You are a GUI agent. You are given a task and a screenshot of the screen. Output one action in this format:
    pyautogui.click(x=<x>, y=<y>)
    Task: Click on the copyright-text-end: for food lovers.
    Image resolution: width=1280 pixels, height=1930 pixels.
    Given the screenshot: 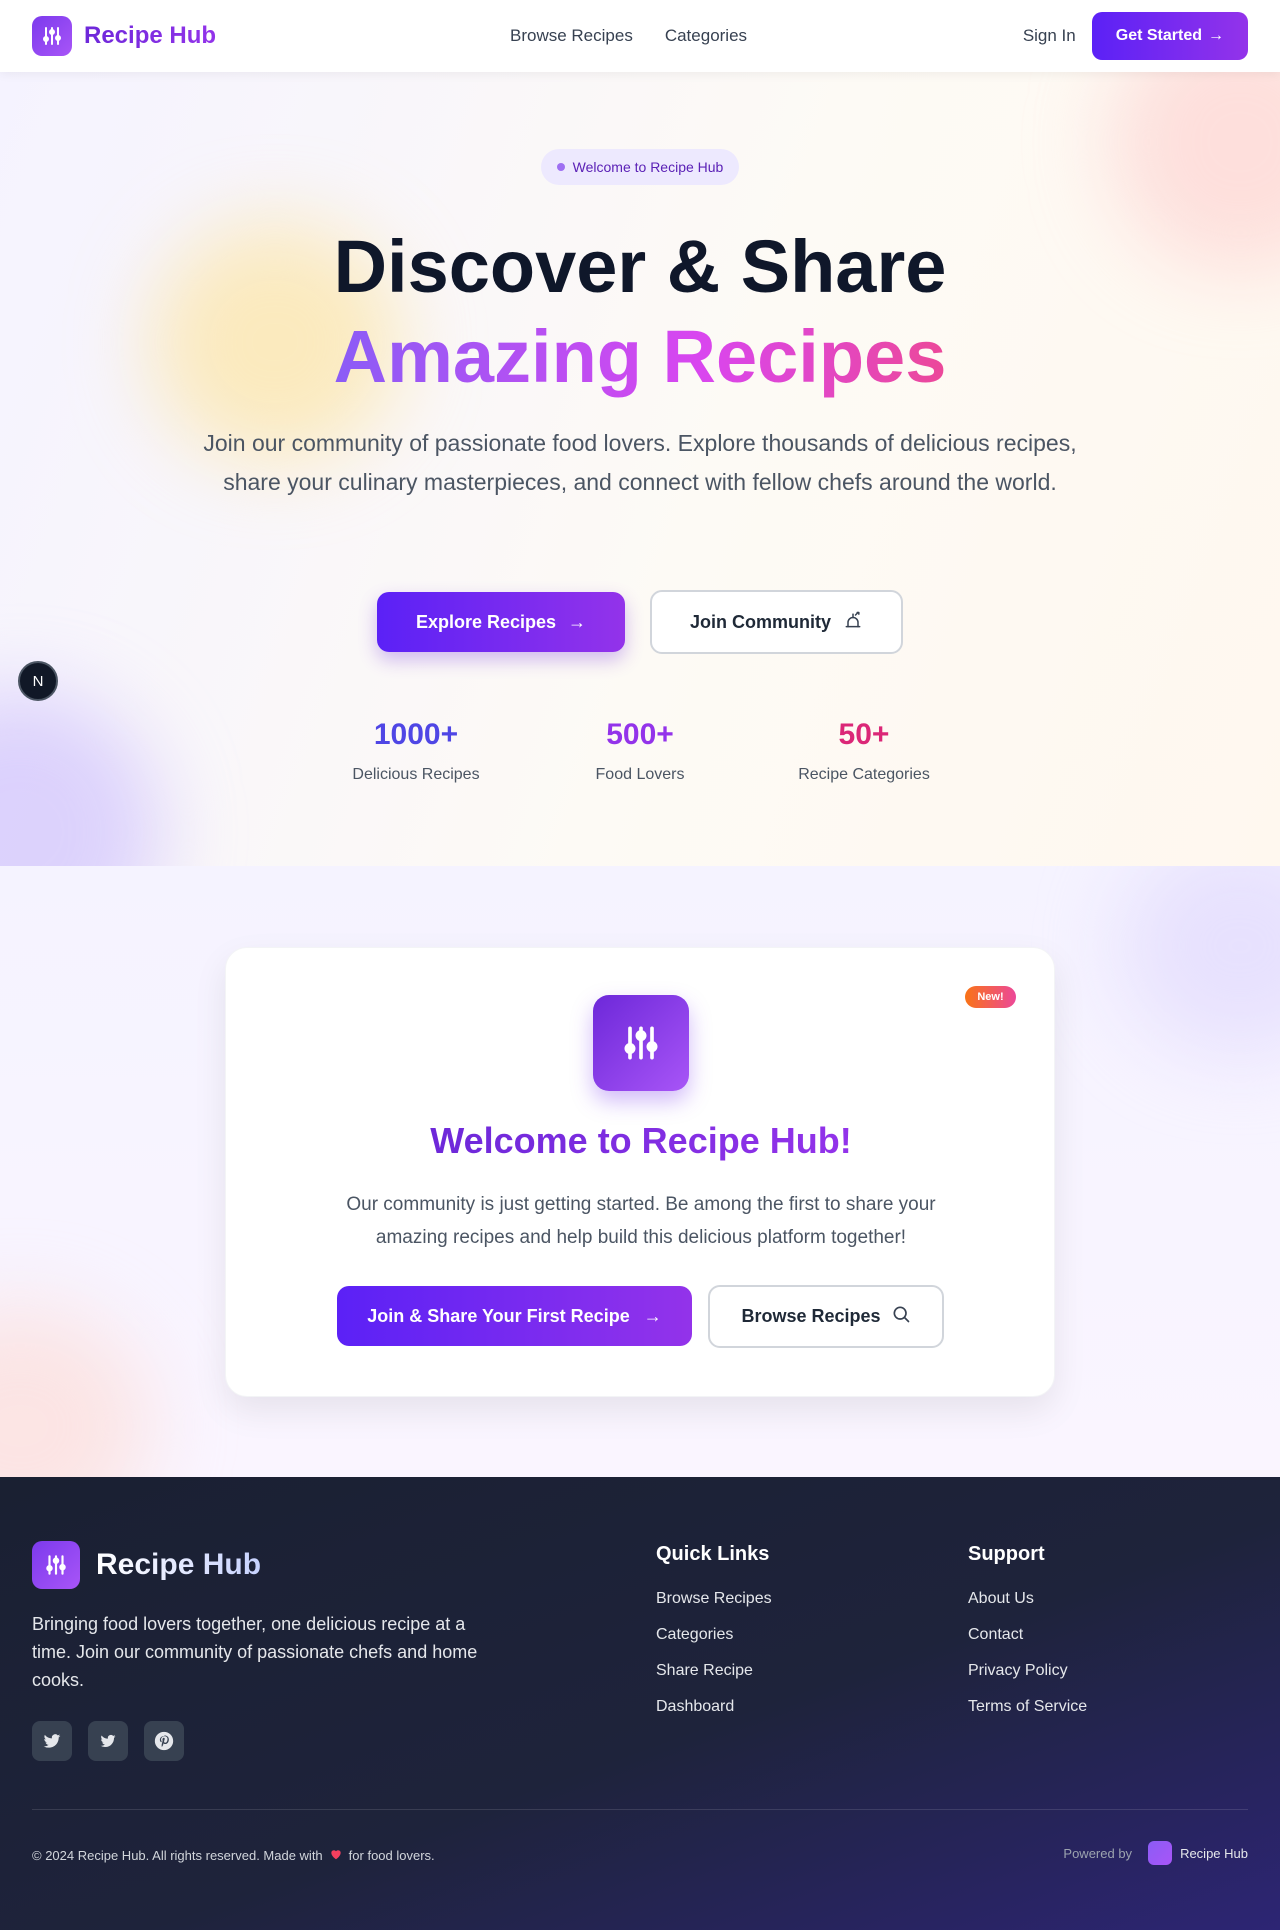 What is the action you would take?
    pyautogui.click(x=391, y=1855)
    